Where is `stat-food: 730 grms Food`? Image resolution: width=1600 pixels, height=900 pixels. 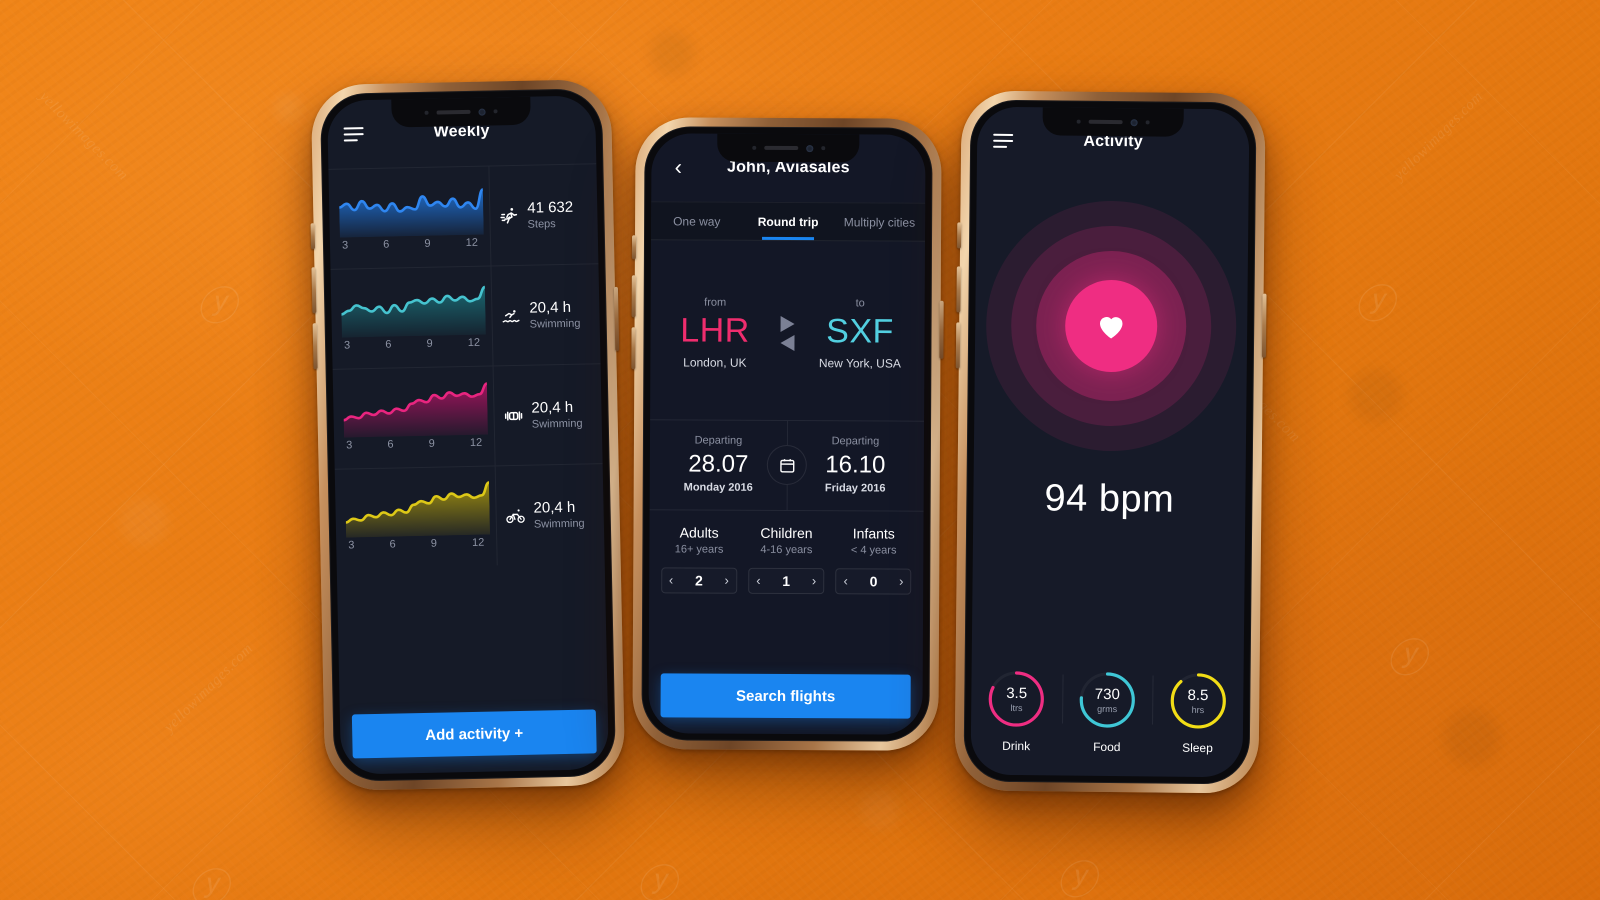
stat-food: 730 grms Food is located at coordinates (1107, 712).